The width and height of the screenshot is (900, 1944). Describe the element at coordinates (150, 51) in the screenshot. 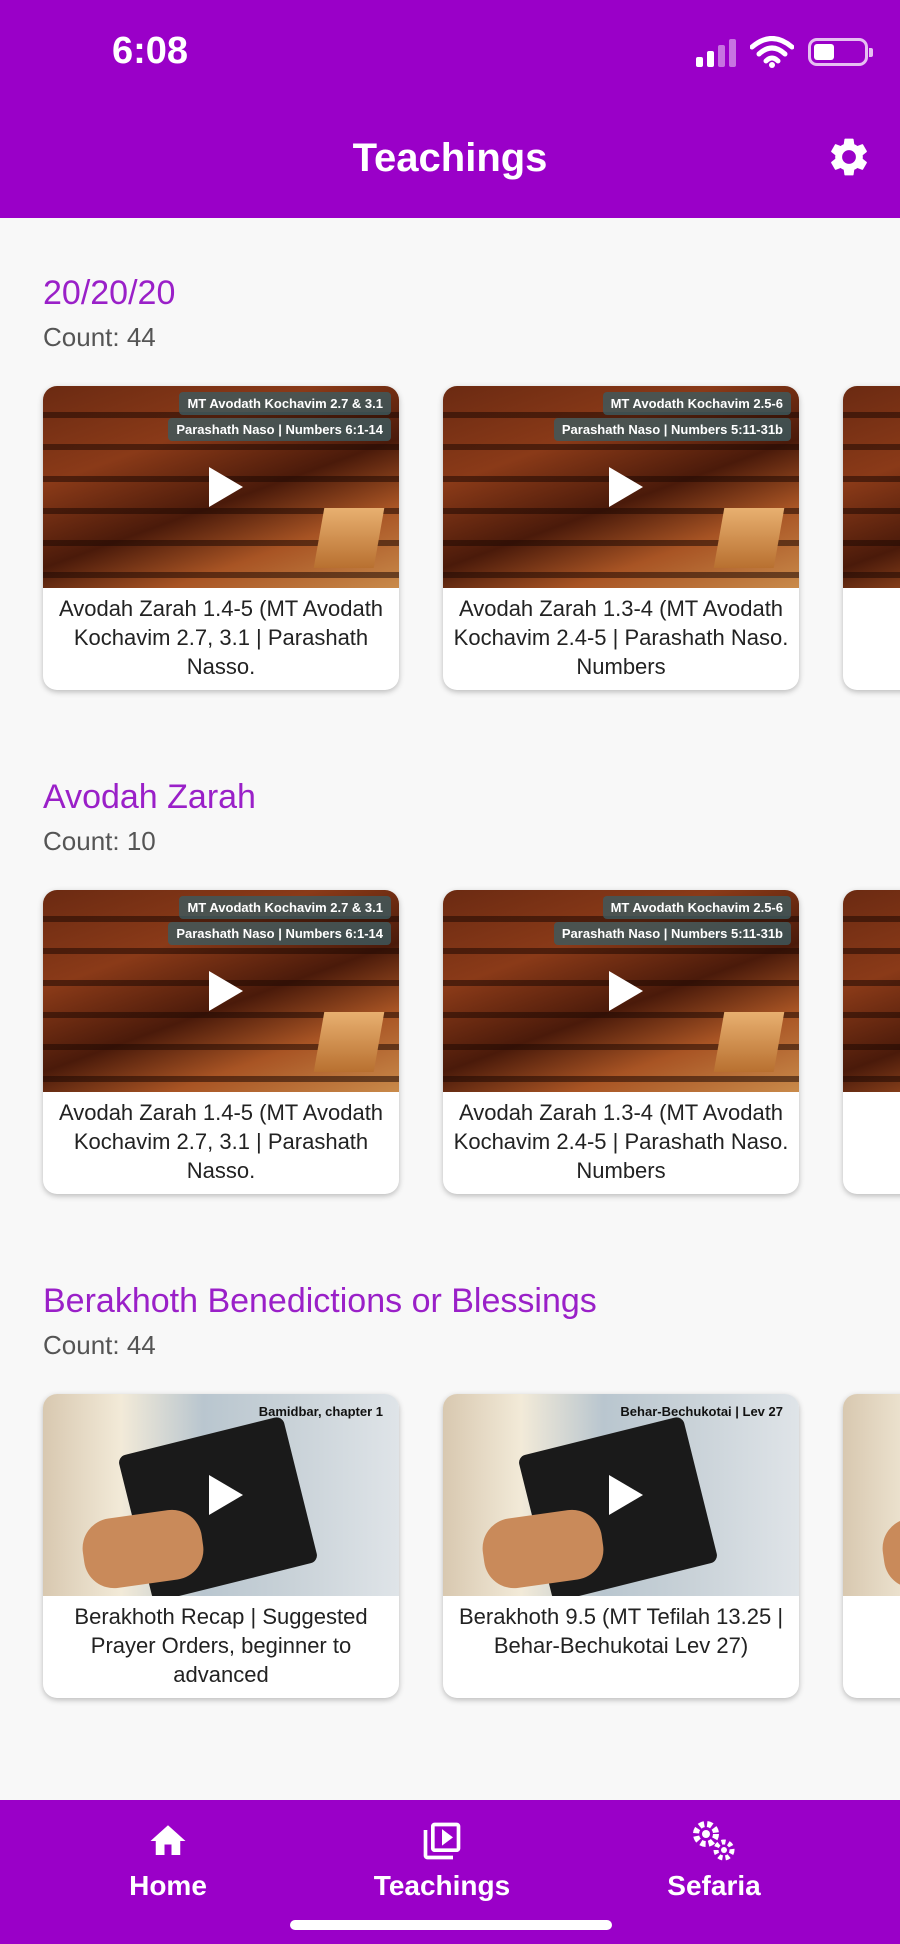

I see `status-time: 6:08` at that location.